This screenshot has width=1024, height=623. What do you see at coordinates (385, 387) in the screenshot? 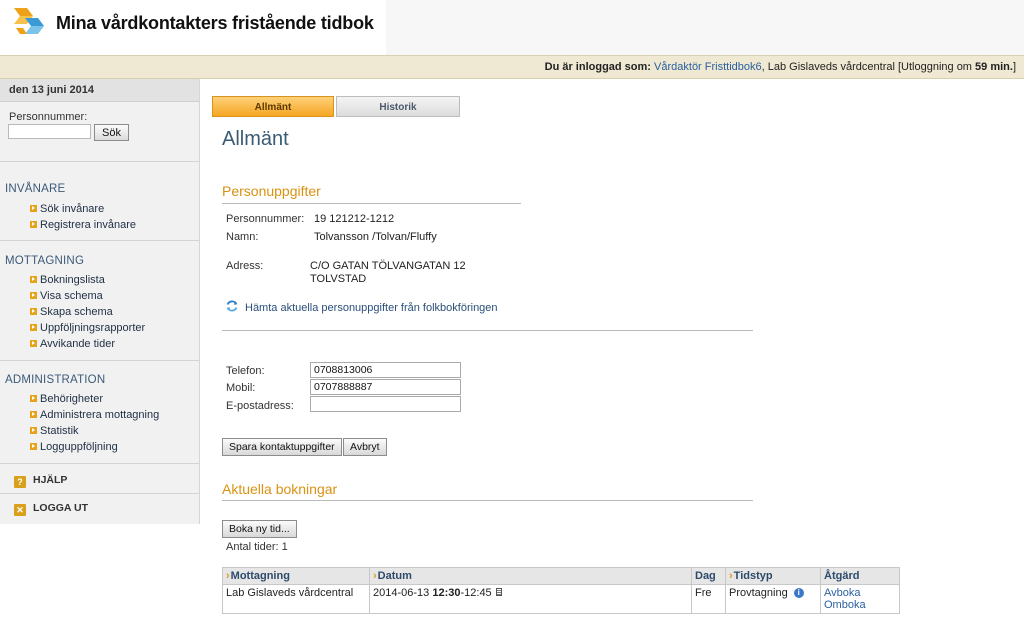
I see `mobile-field` at bounding box center [385, 387].